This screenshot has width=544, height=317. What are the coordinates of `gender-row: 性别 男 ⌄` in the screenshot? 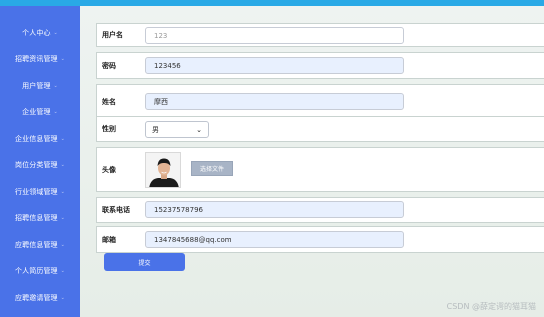 It's located at (320, 129).